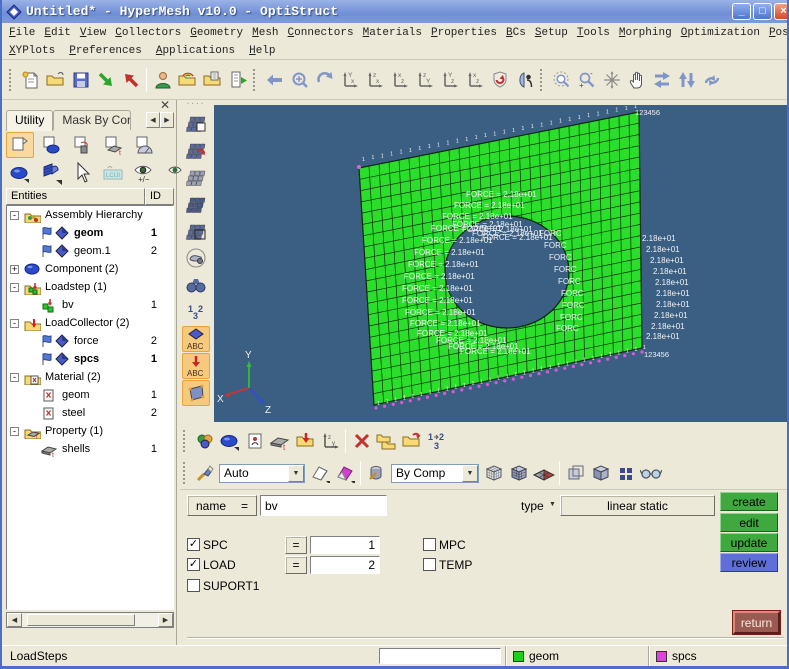 This screenshot has width=789, height=669. I want to click on tab-mask-by-cor: Mask By Cor, so click(92, 120).